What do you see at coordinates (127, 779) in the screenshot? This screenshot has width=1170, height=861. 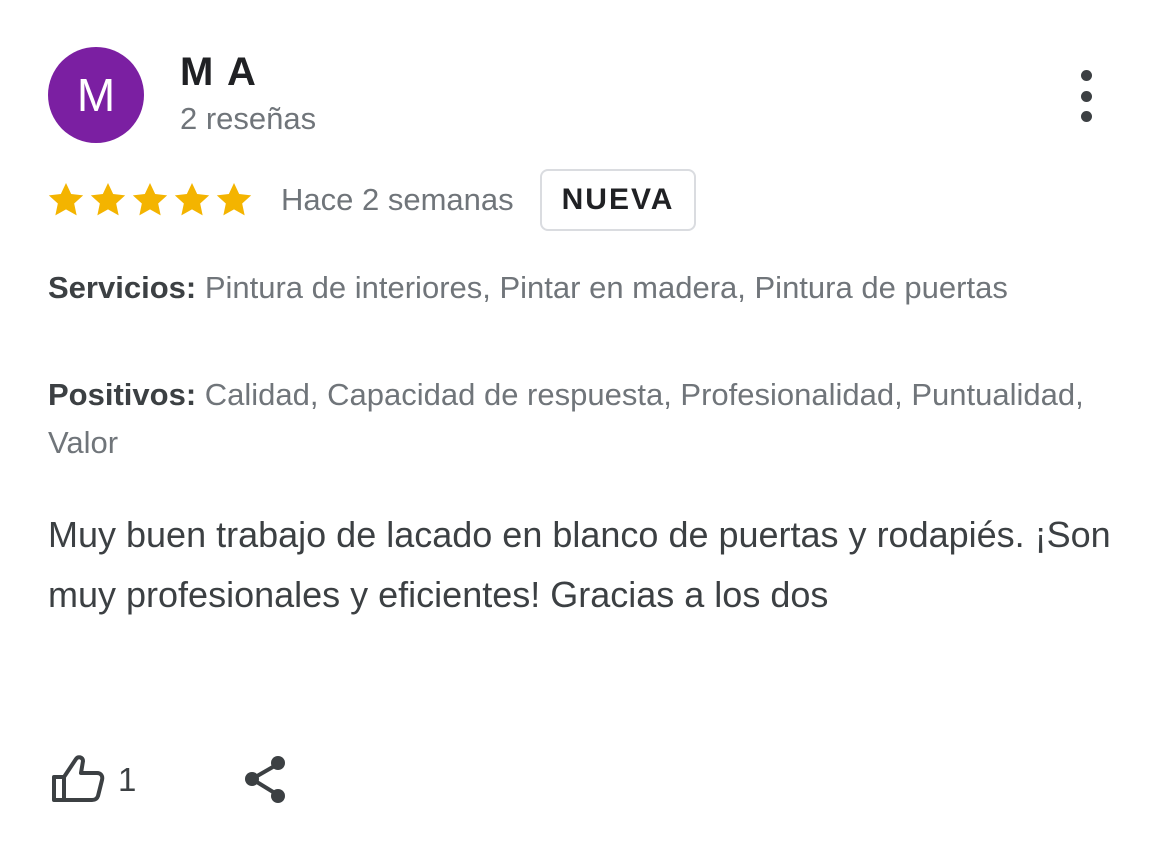 I see `like-count: 1` at bounding box center [127, 779].